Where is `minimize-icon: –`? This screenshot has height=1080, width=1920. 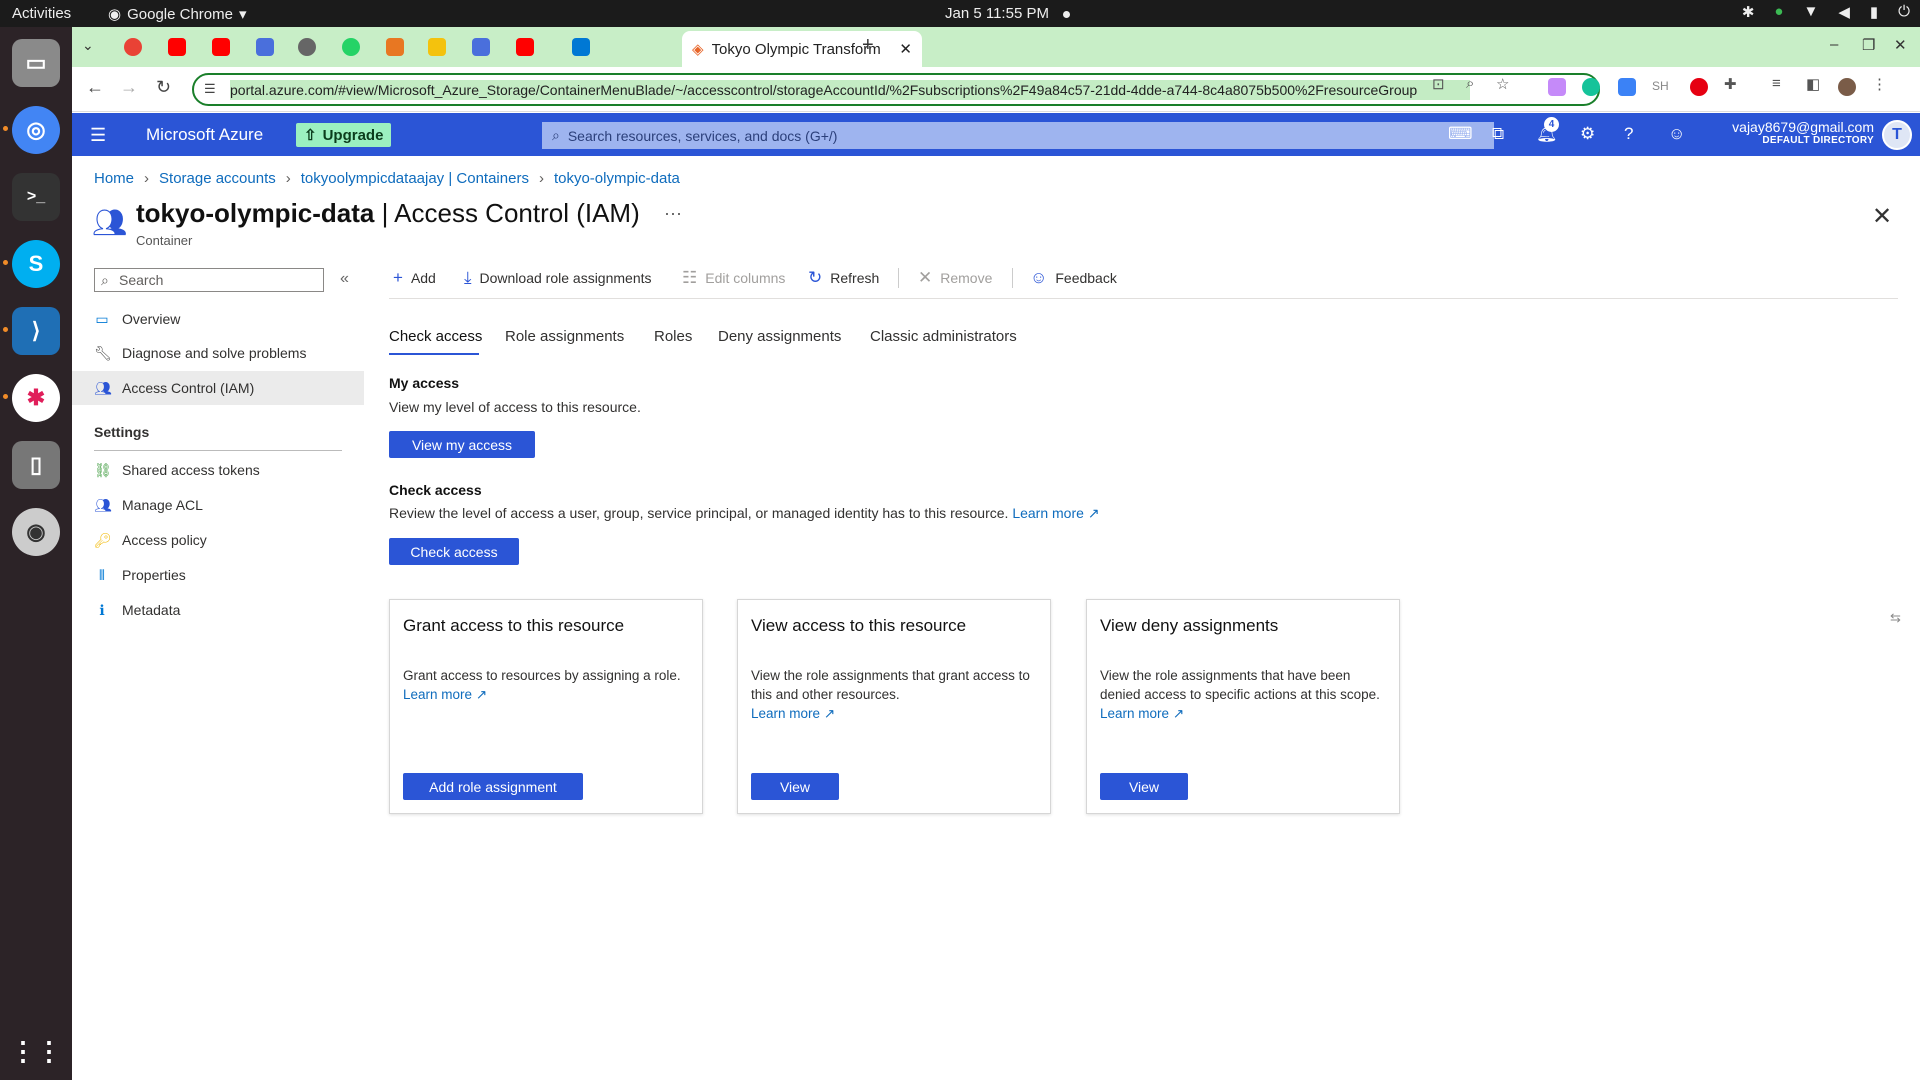 minimize-icon: – is located at coordinates (1834, 44).